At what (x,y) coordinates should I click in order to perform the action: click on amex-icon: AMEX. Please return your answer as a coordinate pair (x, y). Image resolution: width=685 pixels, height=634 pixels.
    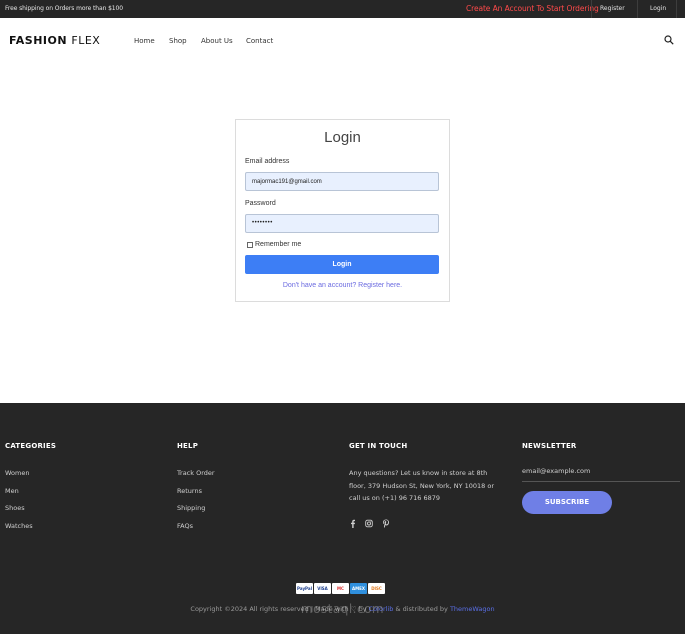
    Looking at the image, I should click on (358, 588).